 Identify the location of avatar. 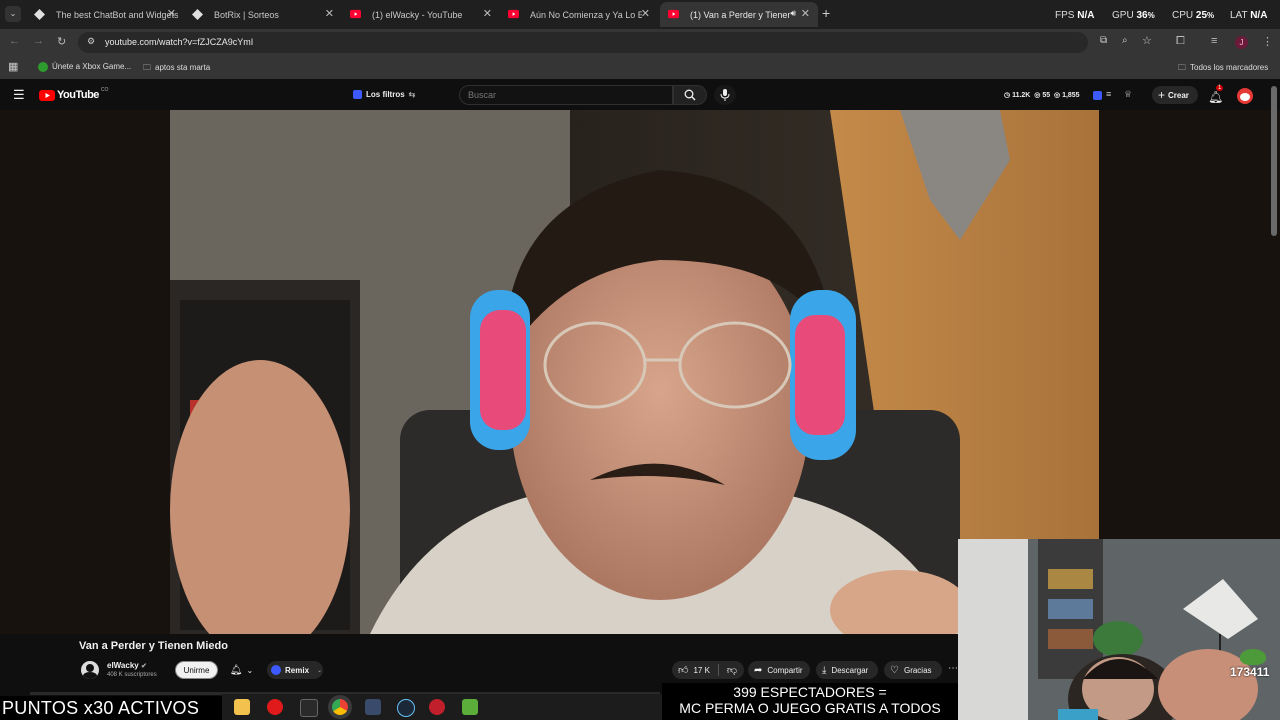
(1245, 96).